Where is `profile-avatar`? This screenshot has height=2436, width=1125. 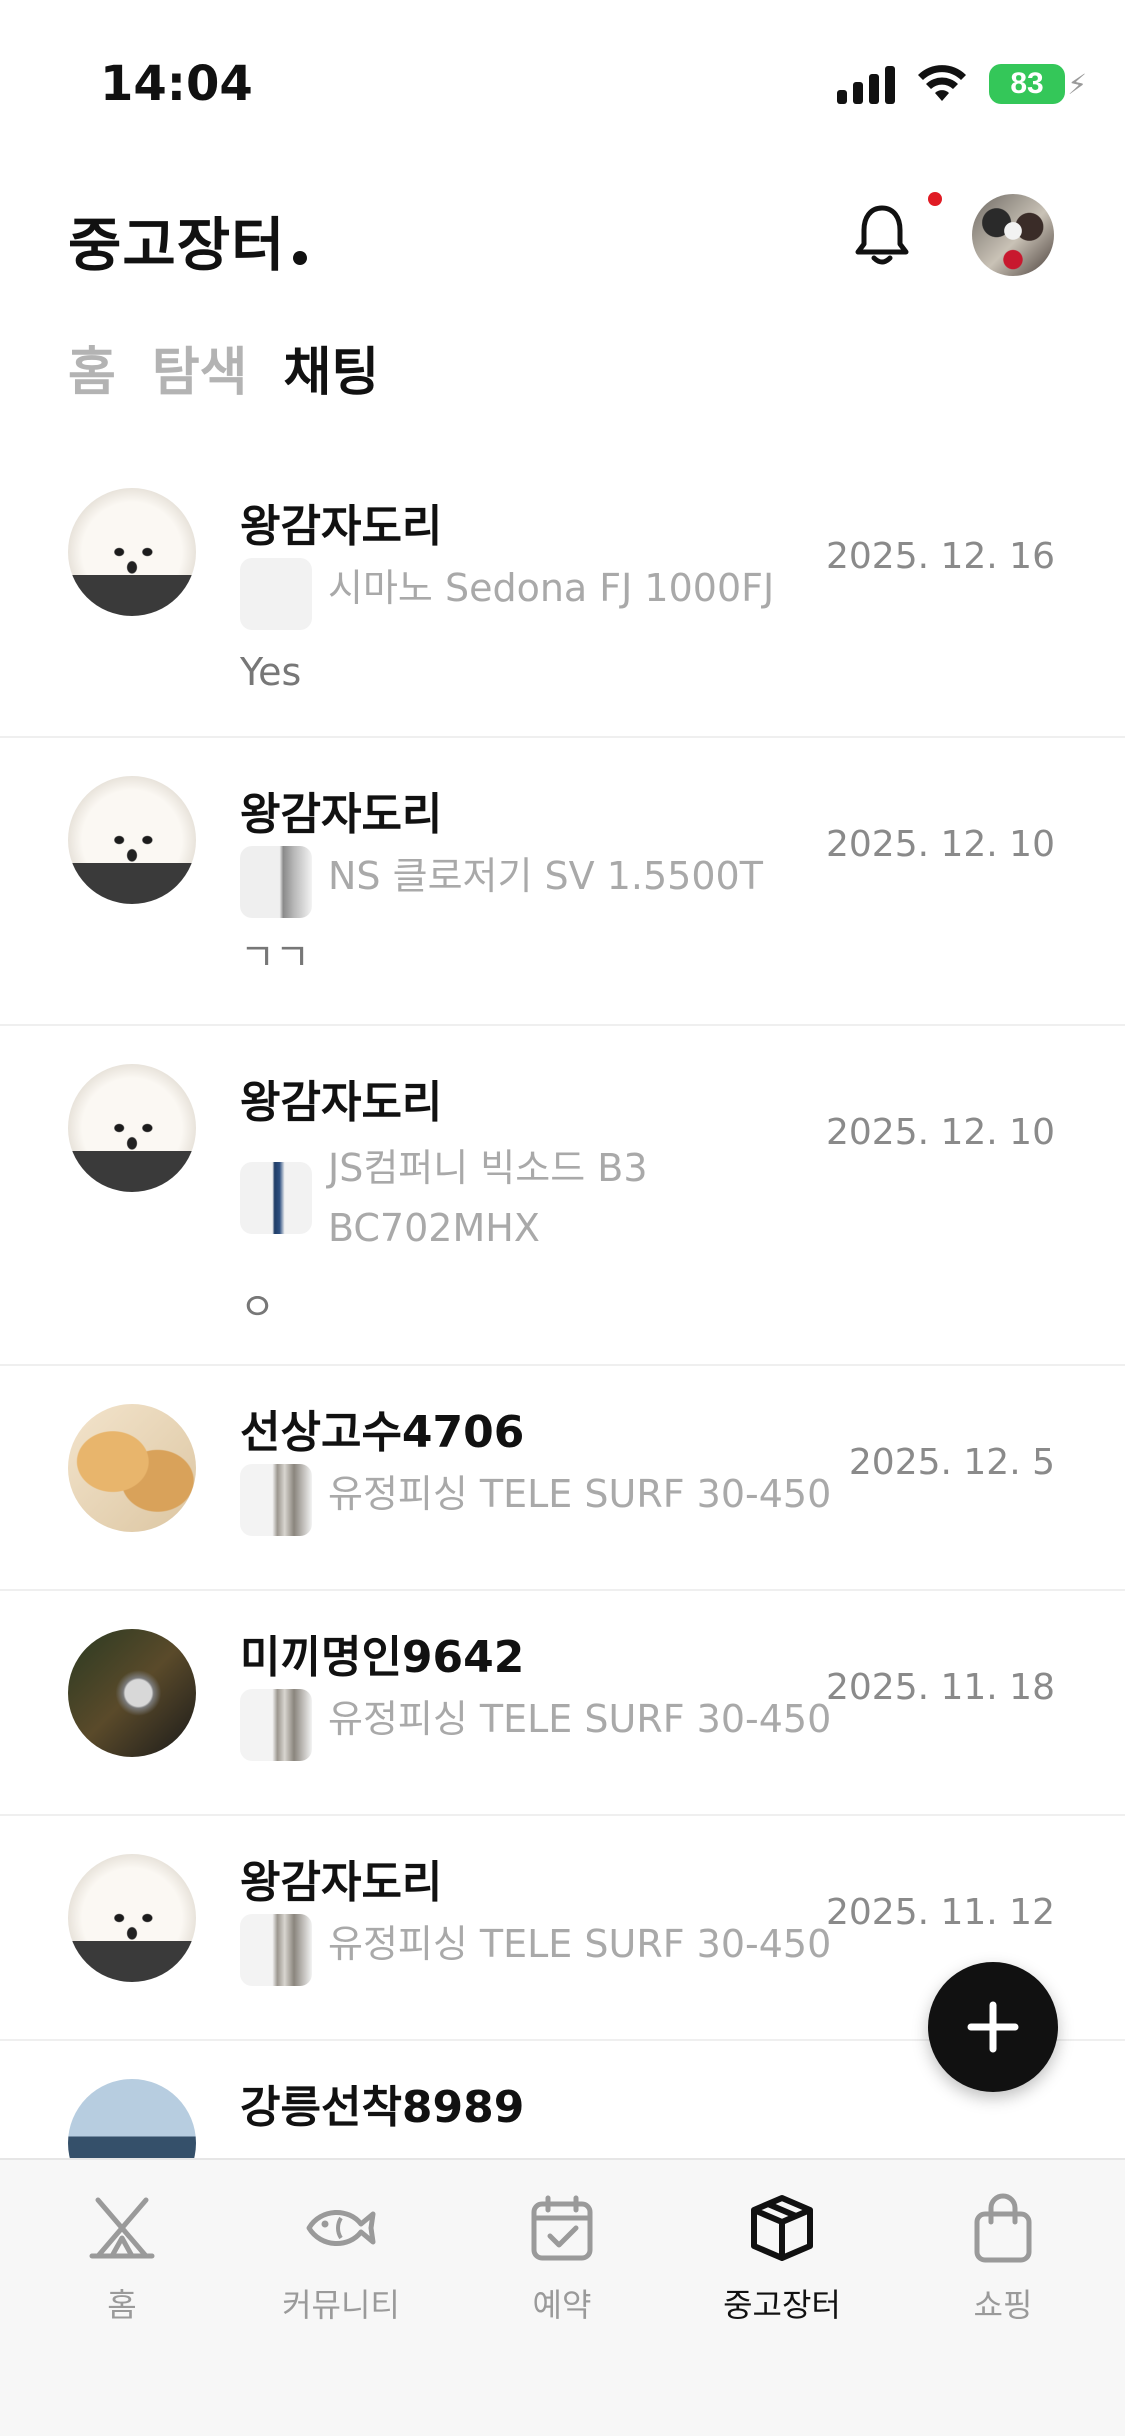 profile-avatar is located at coordinates (1013, 235).